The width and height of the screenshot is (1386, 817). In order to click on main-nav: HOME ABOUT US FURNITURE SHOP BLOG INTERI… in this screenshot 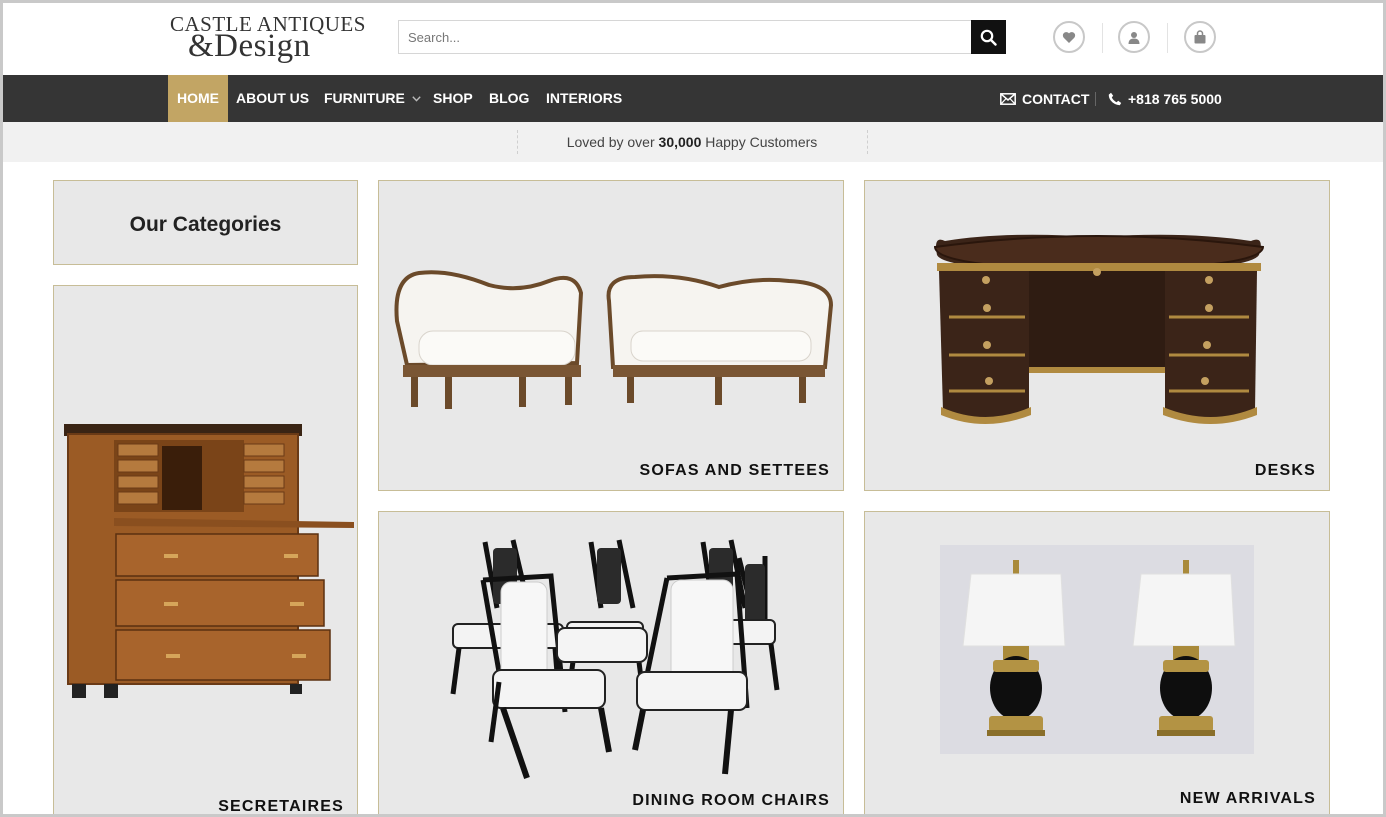, I will do `click(693, 98)`.